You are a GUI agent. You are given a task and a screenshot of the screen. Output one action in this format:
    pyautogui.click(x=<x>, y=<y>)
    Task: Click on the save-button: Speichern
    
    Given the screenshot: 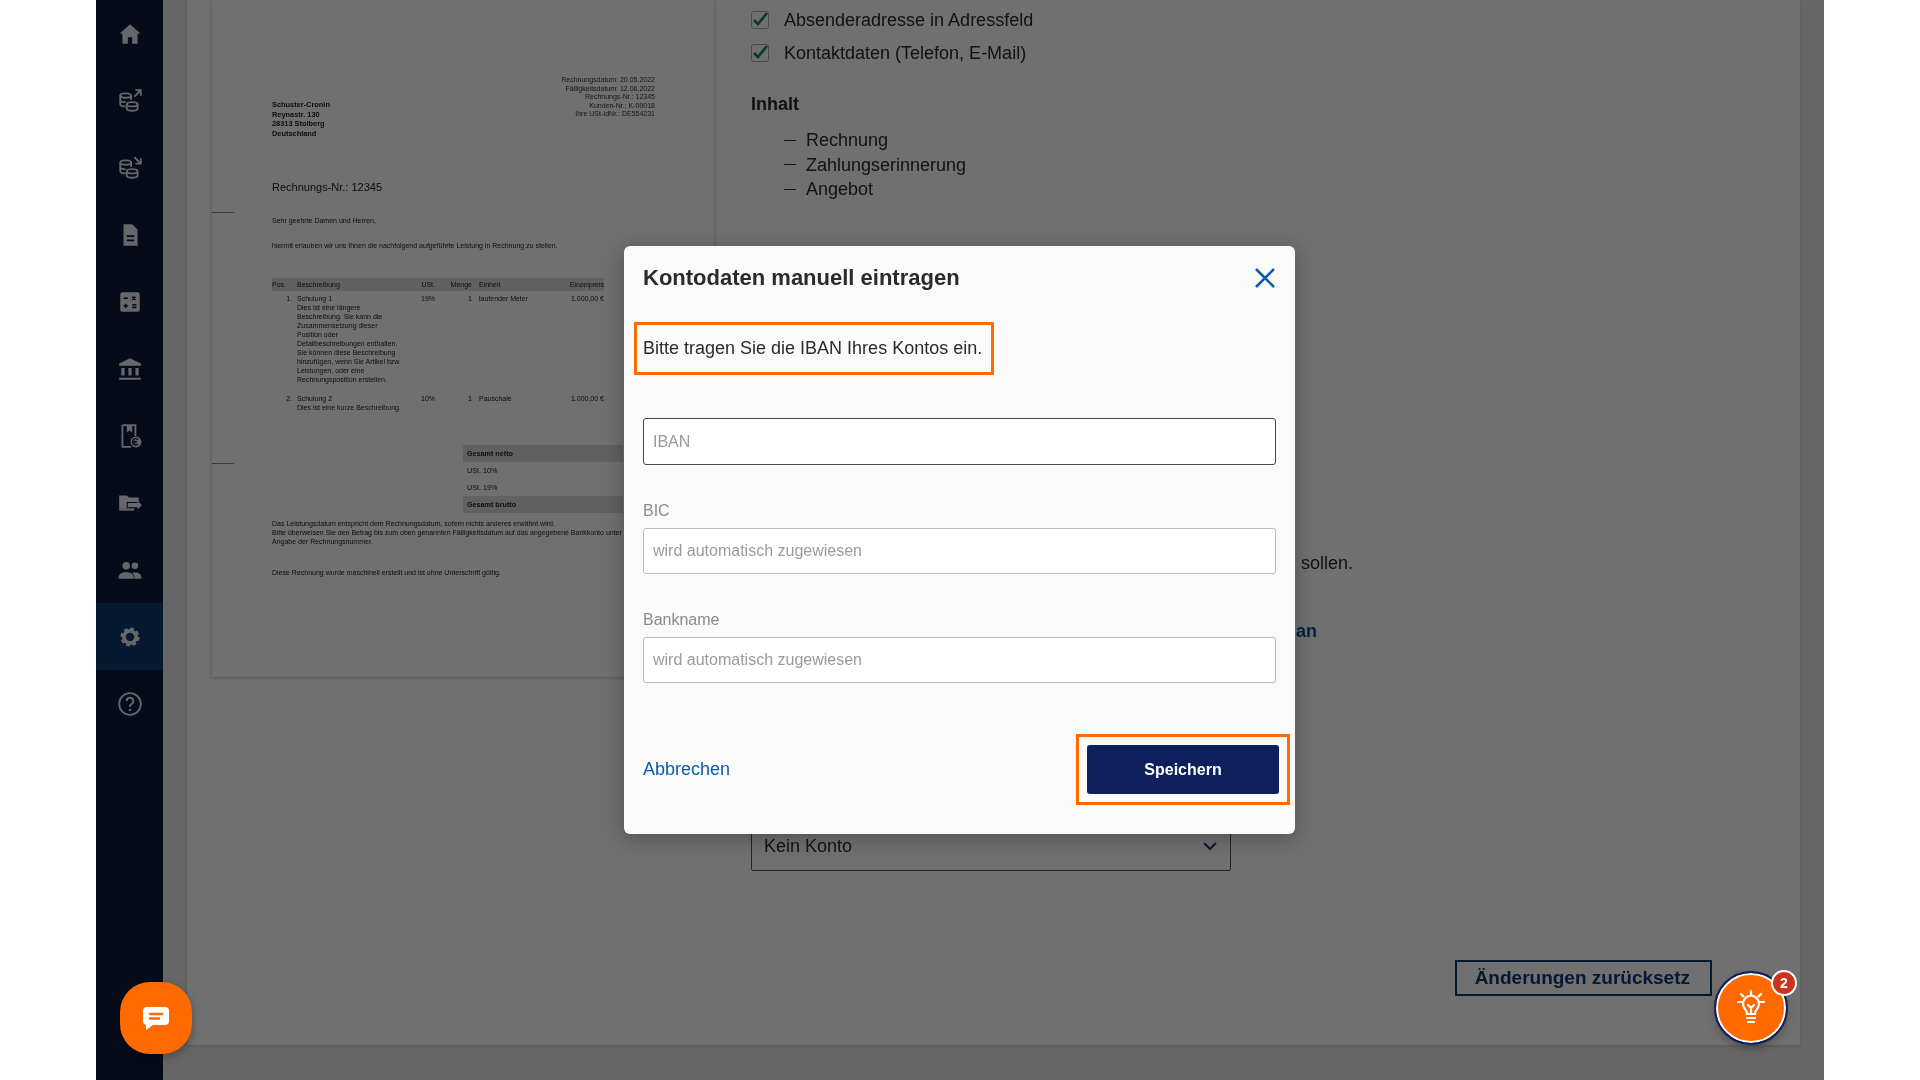 What is the action you would take?
    pyautogui.click(x=1183, y=769)
    